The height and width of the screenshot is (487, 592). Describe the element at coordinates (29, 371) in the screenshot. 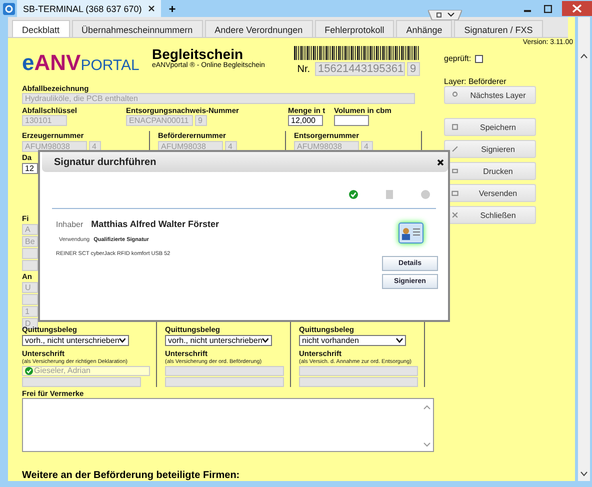

I see `check-icon` at that location.